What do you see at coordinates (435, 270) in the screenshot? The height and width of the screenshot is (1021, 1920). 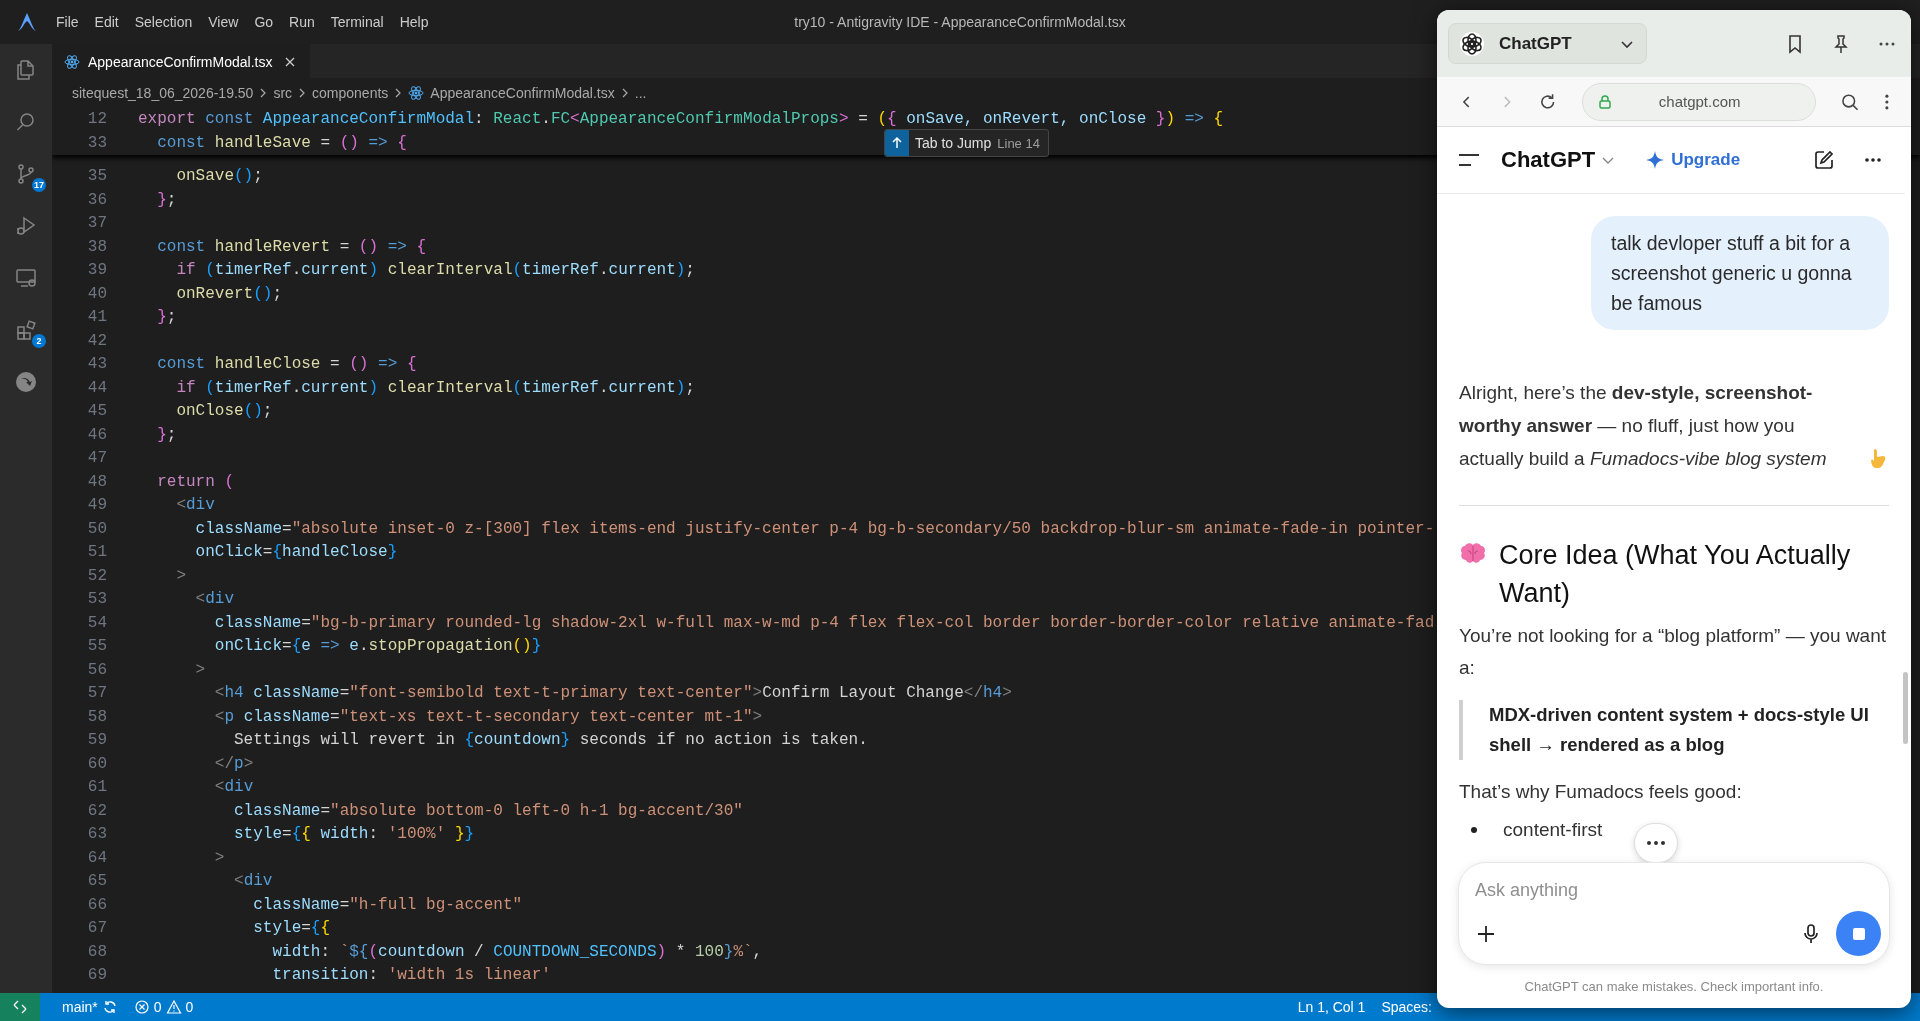 I see `code-line: if (timerRef.current) clearInterval(timerRef.current);` at bounding box center [435, 270].